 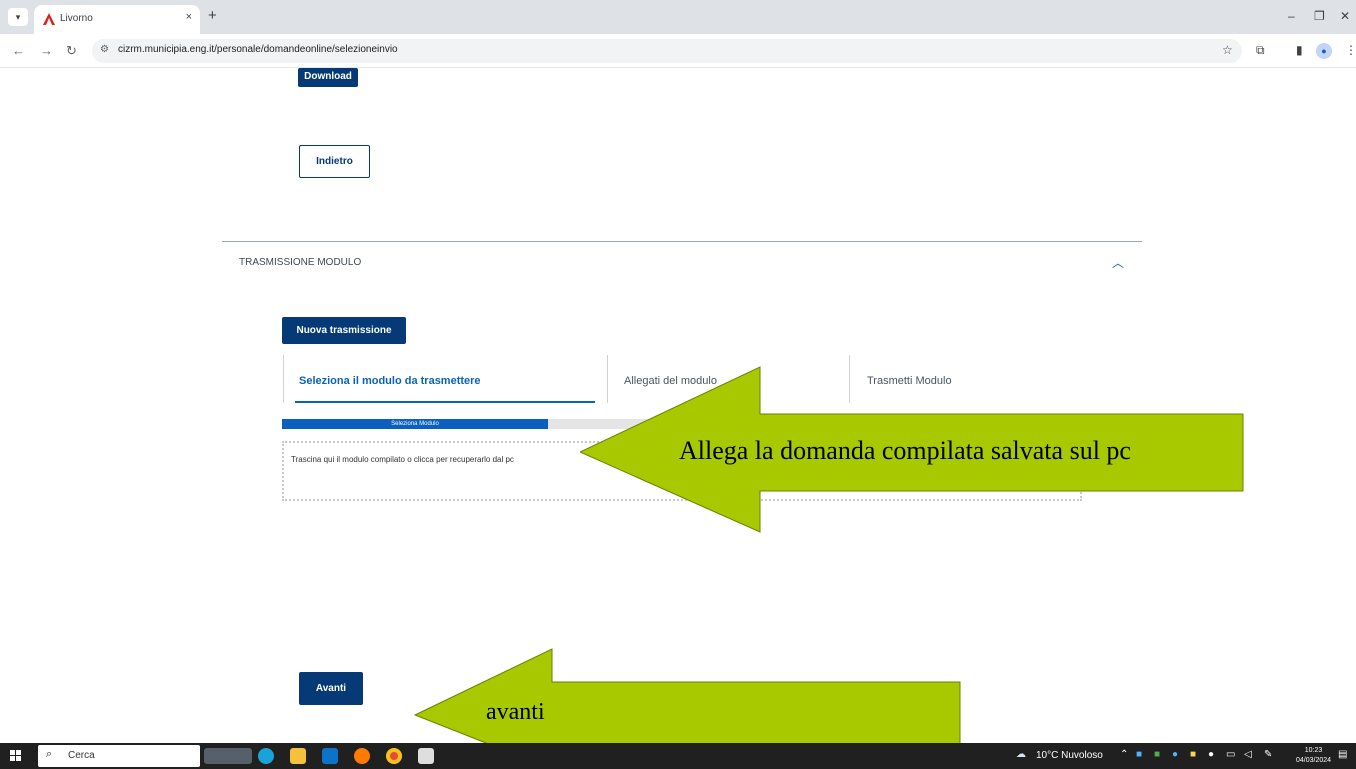 I want to click on search-icon: ⌕, so click(x=49, y=754).